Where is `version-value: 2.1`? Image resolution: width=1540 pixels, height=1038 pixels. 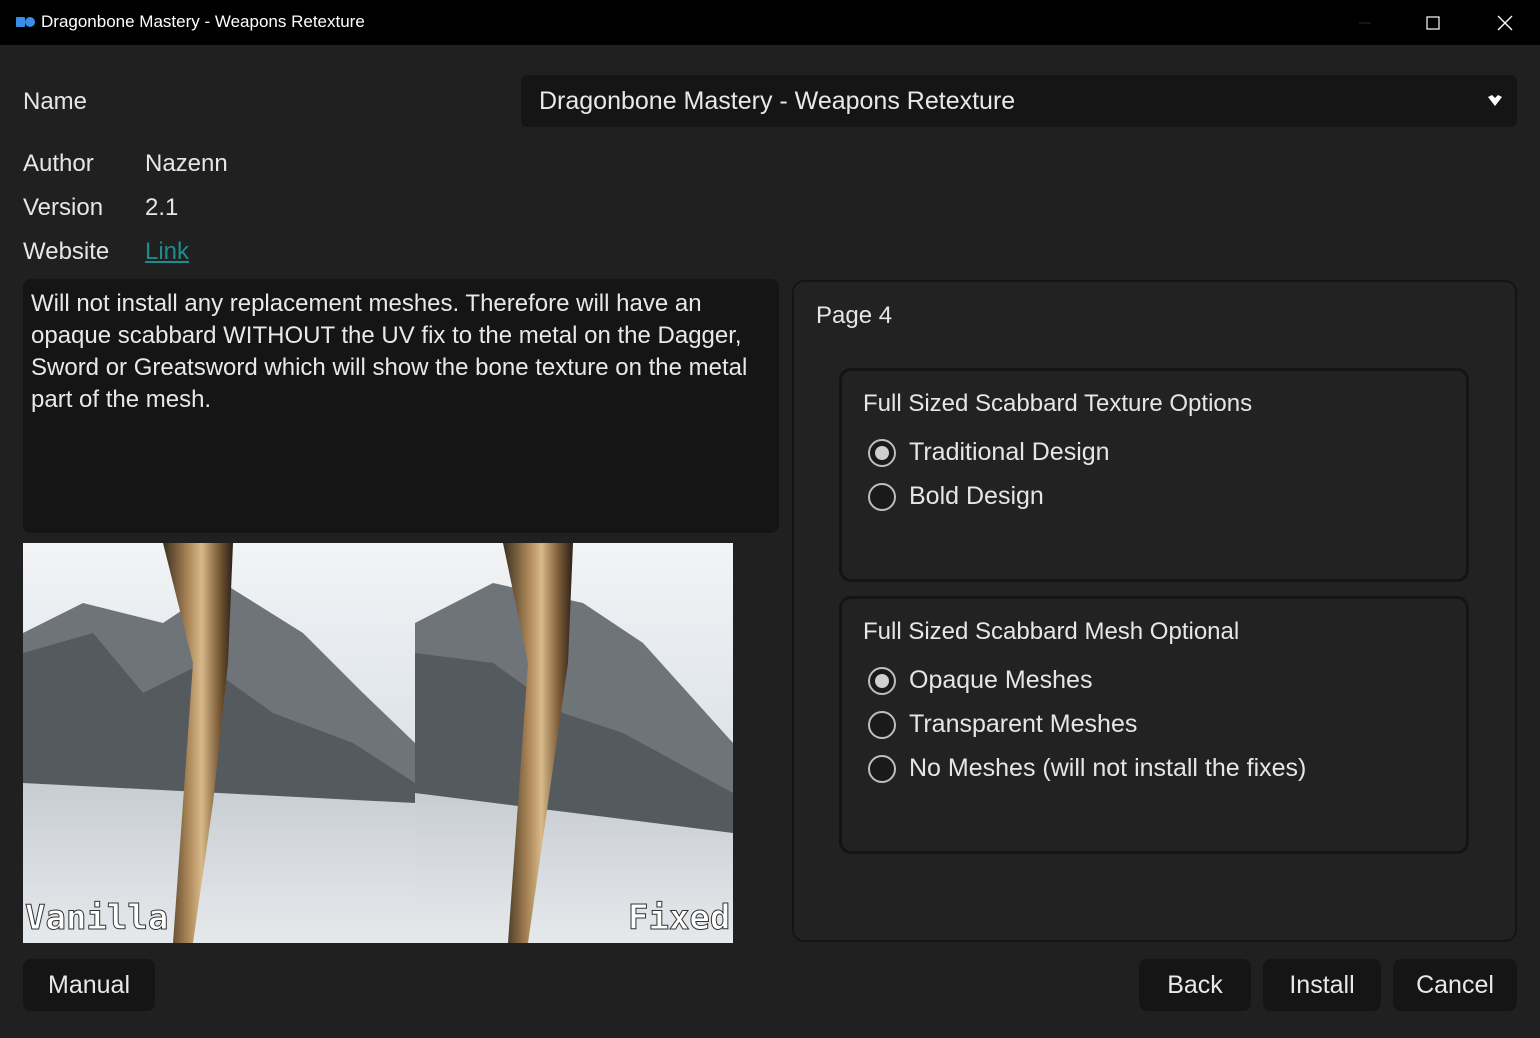
version-value: 2.1 is located at coordinates (162, 207).